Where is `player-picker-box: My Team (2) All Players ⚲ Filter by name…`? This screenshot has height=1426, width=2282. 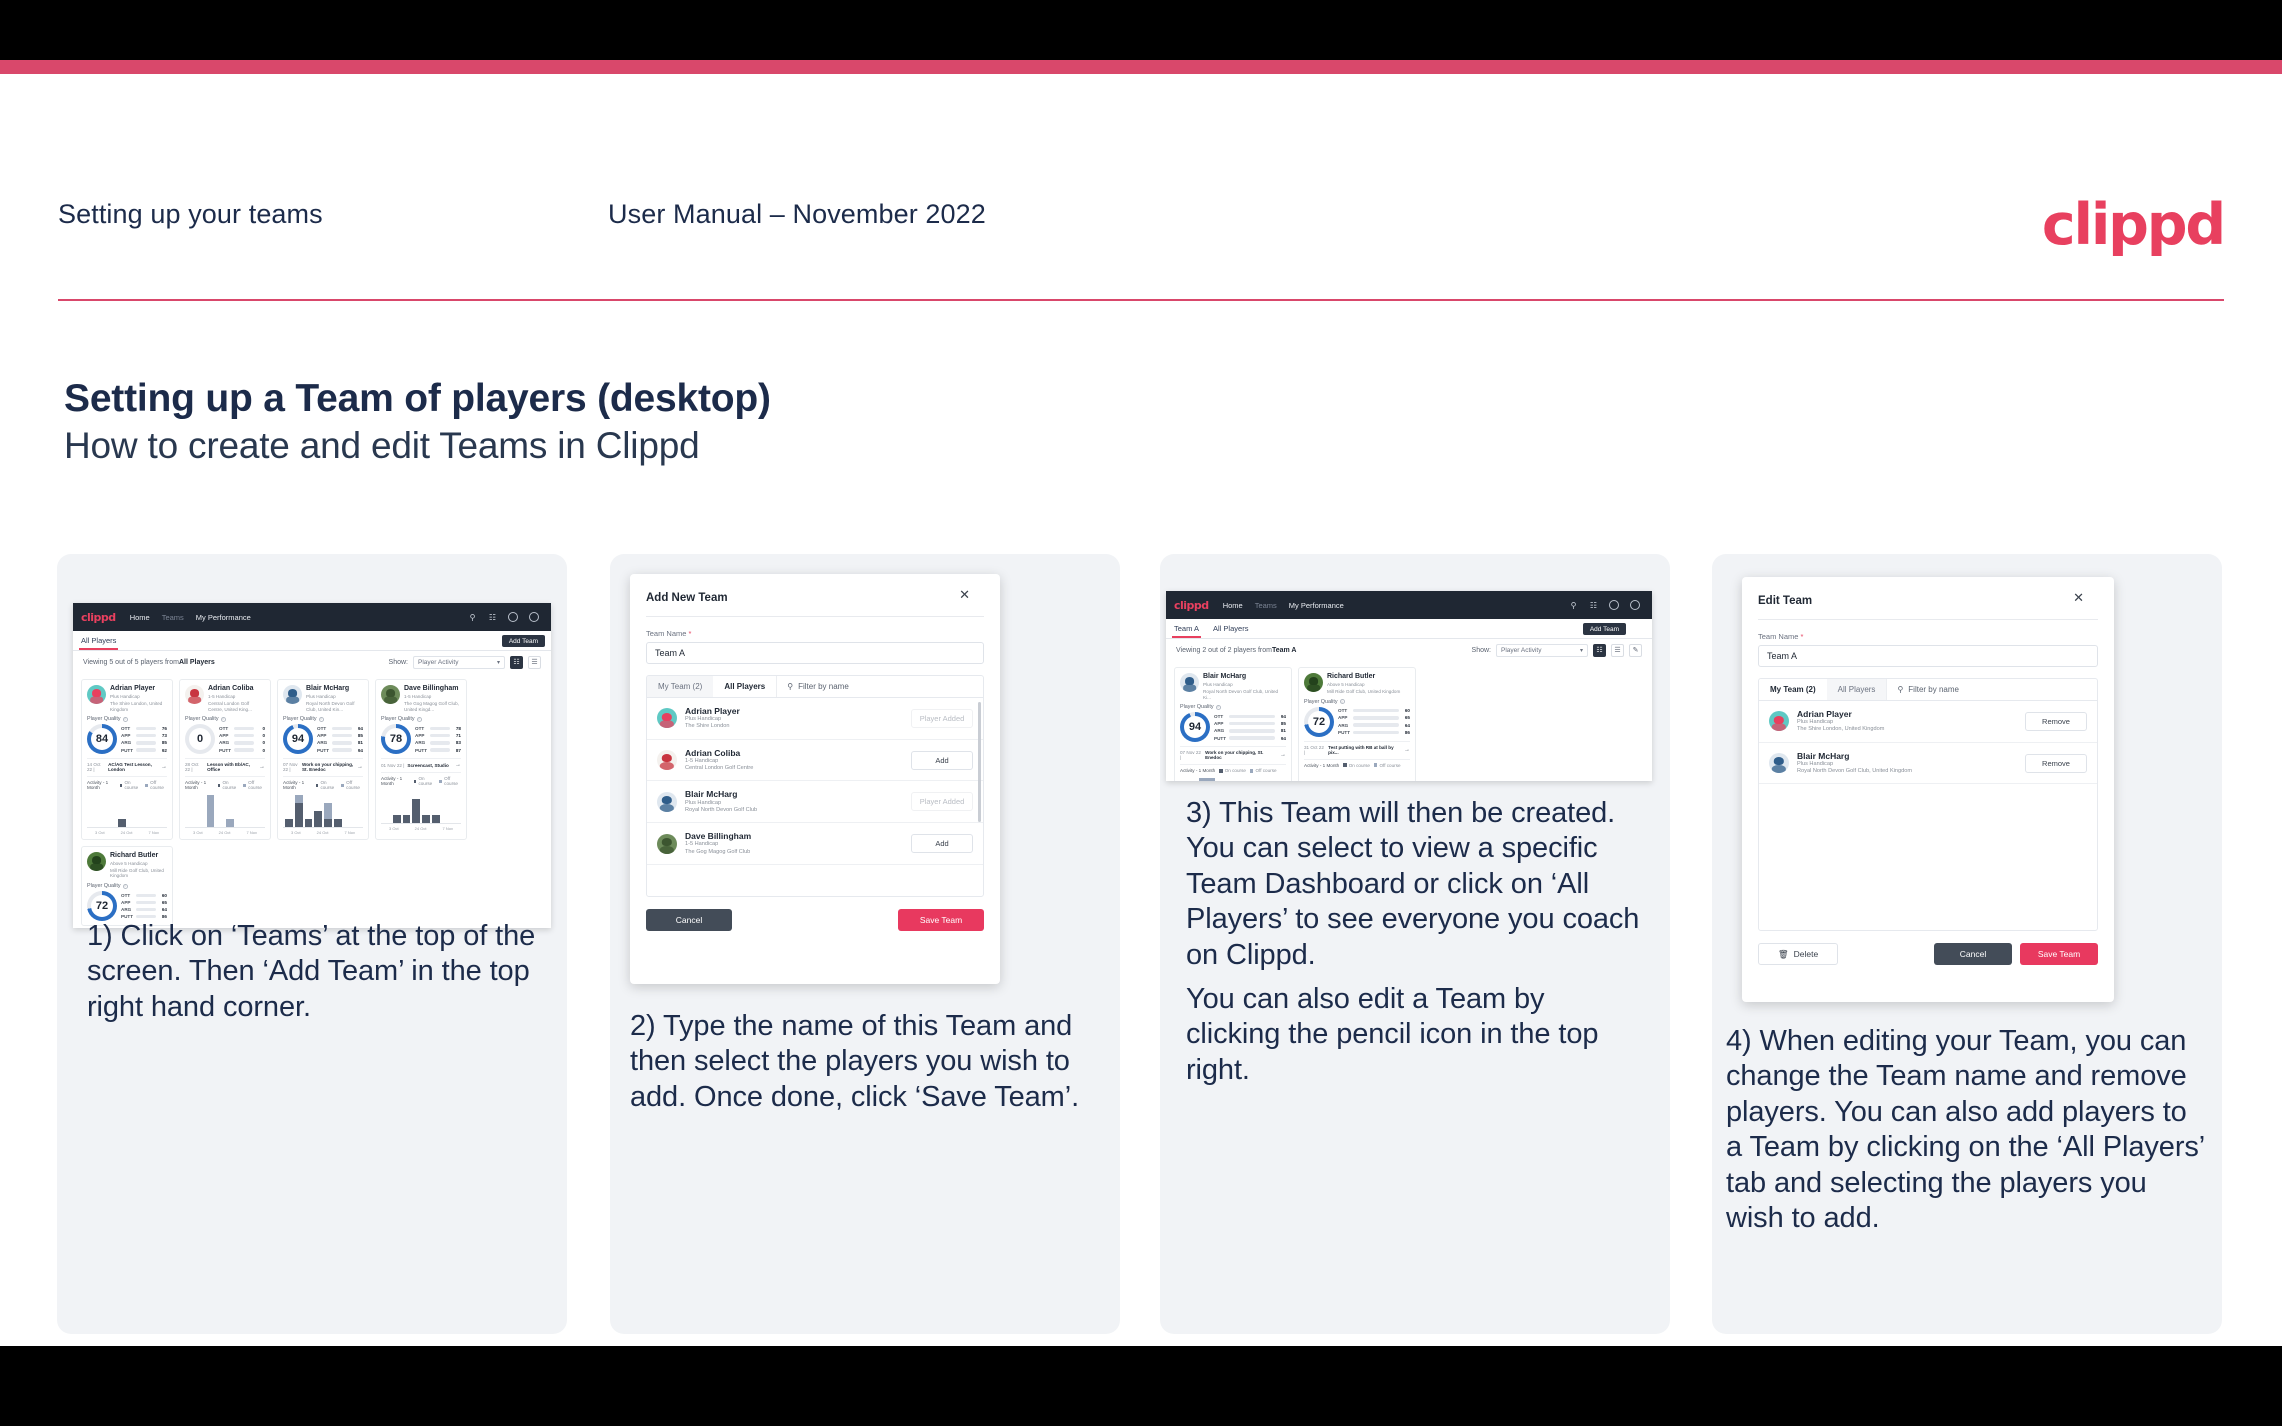
player-picker-box: My Team (2) All Players ⚲ Filter by name… is located at coordinates (1928, 804).